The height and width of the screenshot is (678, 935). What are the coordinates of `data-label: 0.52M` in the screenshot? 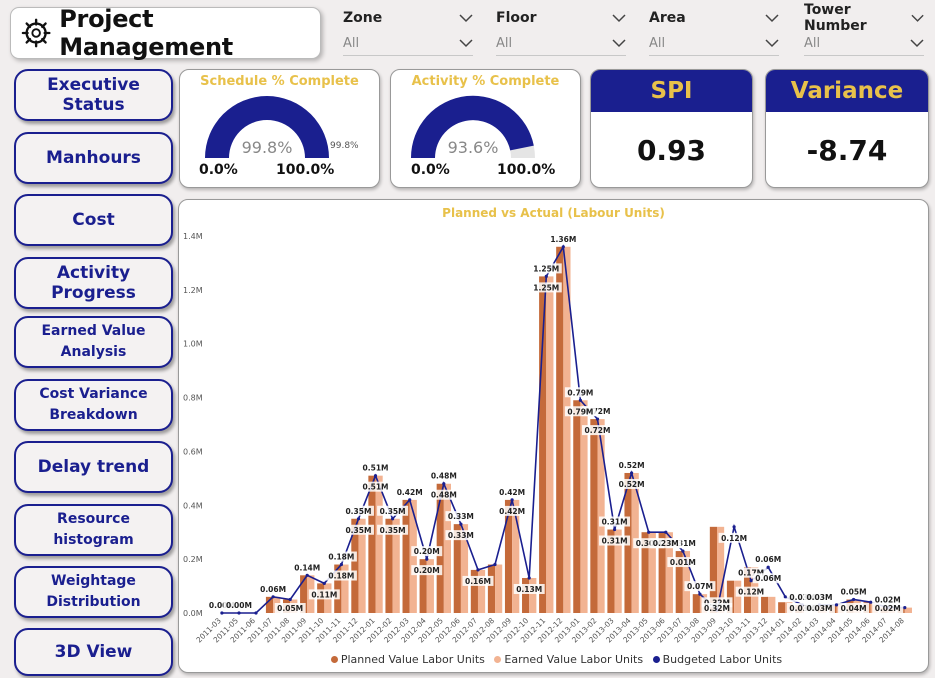 It's located at (632, 465).